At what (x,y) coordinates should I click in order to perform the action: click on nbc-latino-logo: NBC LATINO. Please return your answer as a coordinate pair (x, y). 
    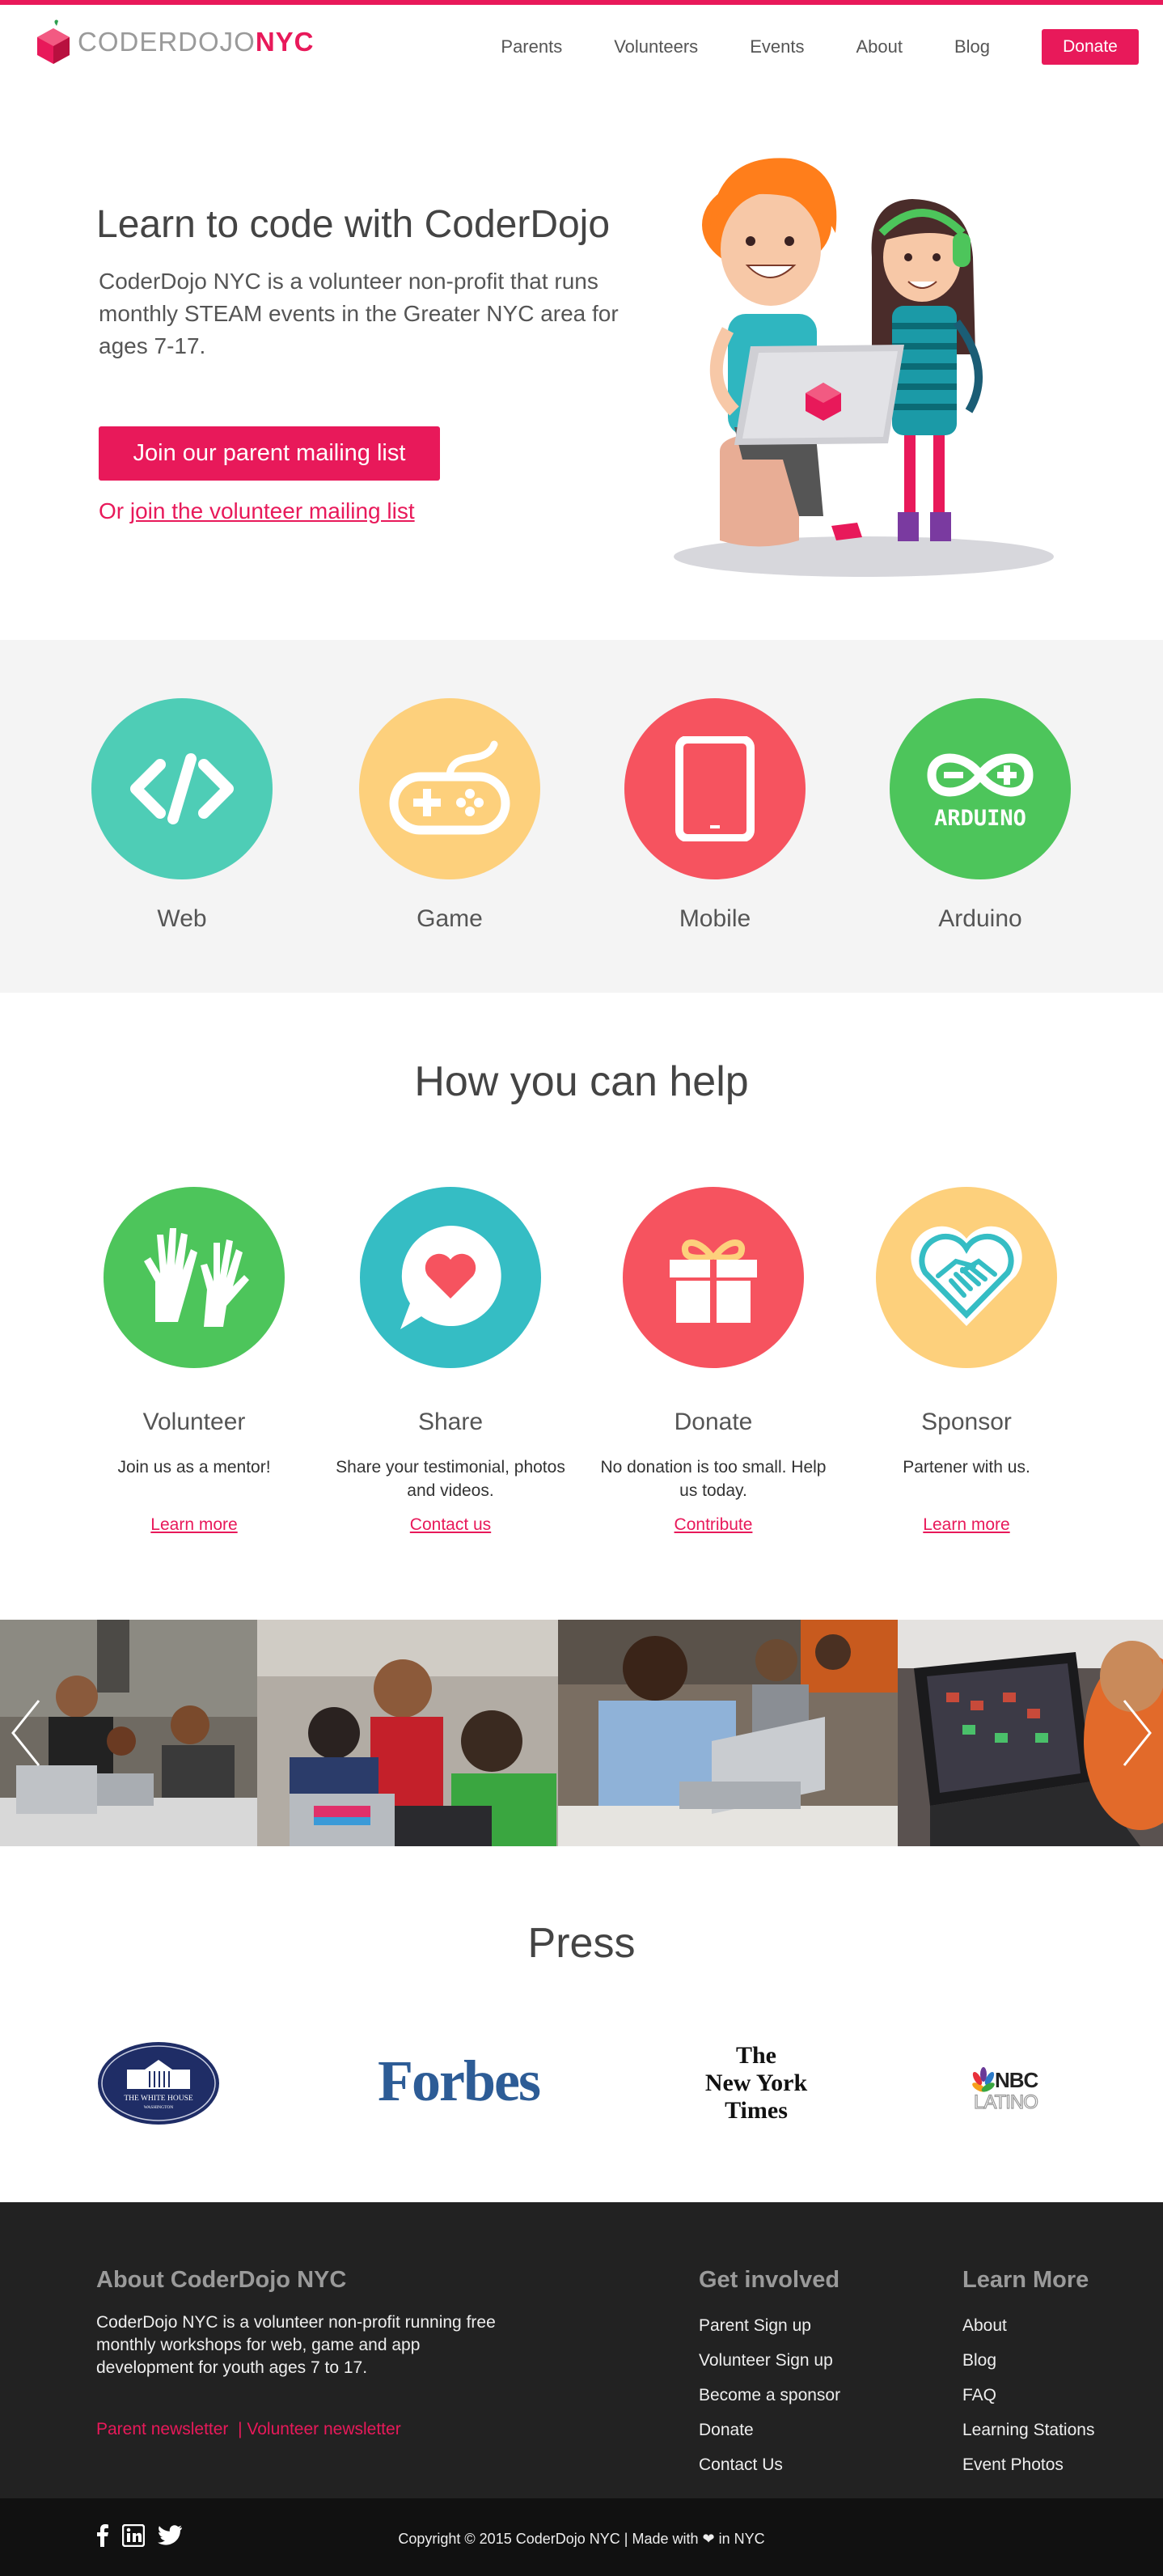
    Looking at the image, I should click on (1015, 2089).